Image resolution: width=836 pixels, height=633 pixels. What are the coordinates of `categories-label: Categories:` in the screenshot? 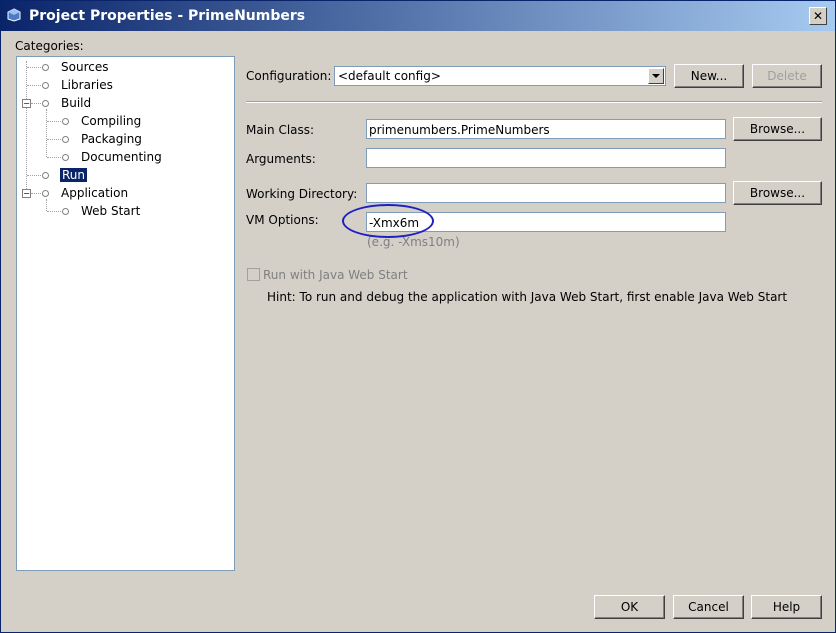 It's located at (49, 46).